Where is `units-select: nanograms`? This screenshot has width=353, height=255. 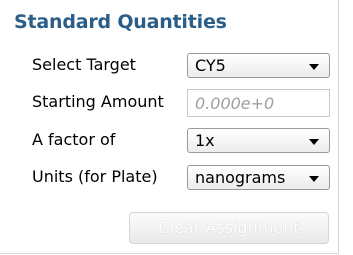 units-select: nanograms is located at coordinates (258, 177).